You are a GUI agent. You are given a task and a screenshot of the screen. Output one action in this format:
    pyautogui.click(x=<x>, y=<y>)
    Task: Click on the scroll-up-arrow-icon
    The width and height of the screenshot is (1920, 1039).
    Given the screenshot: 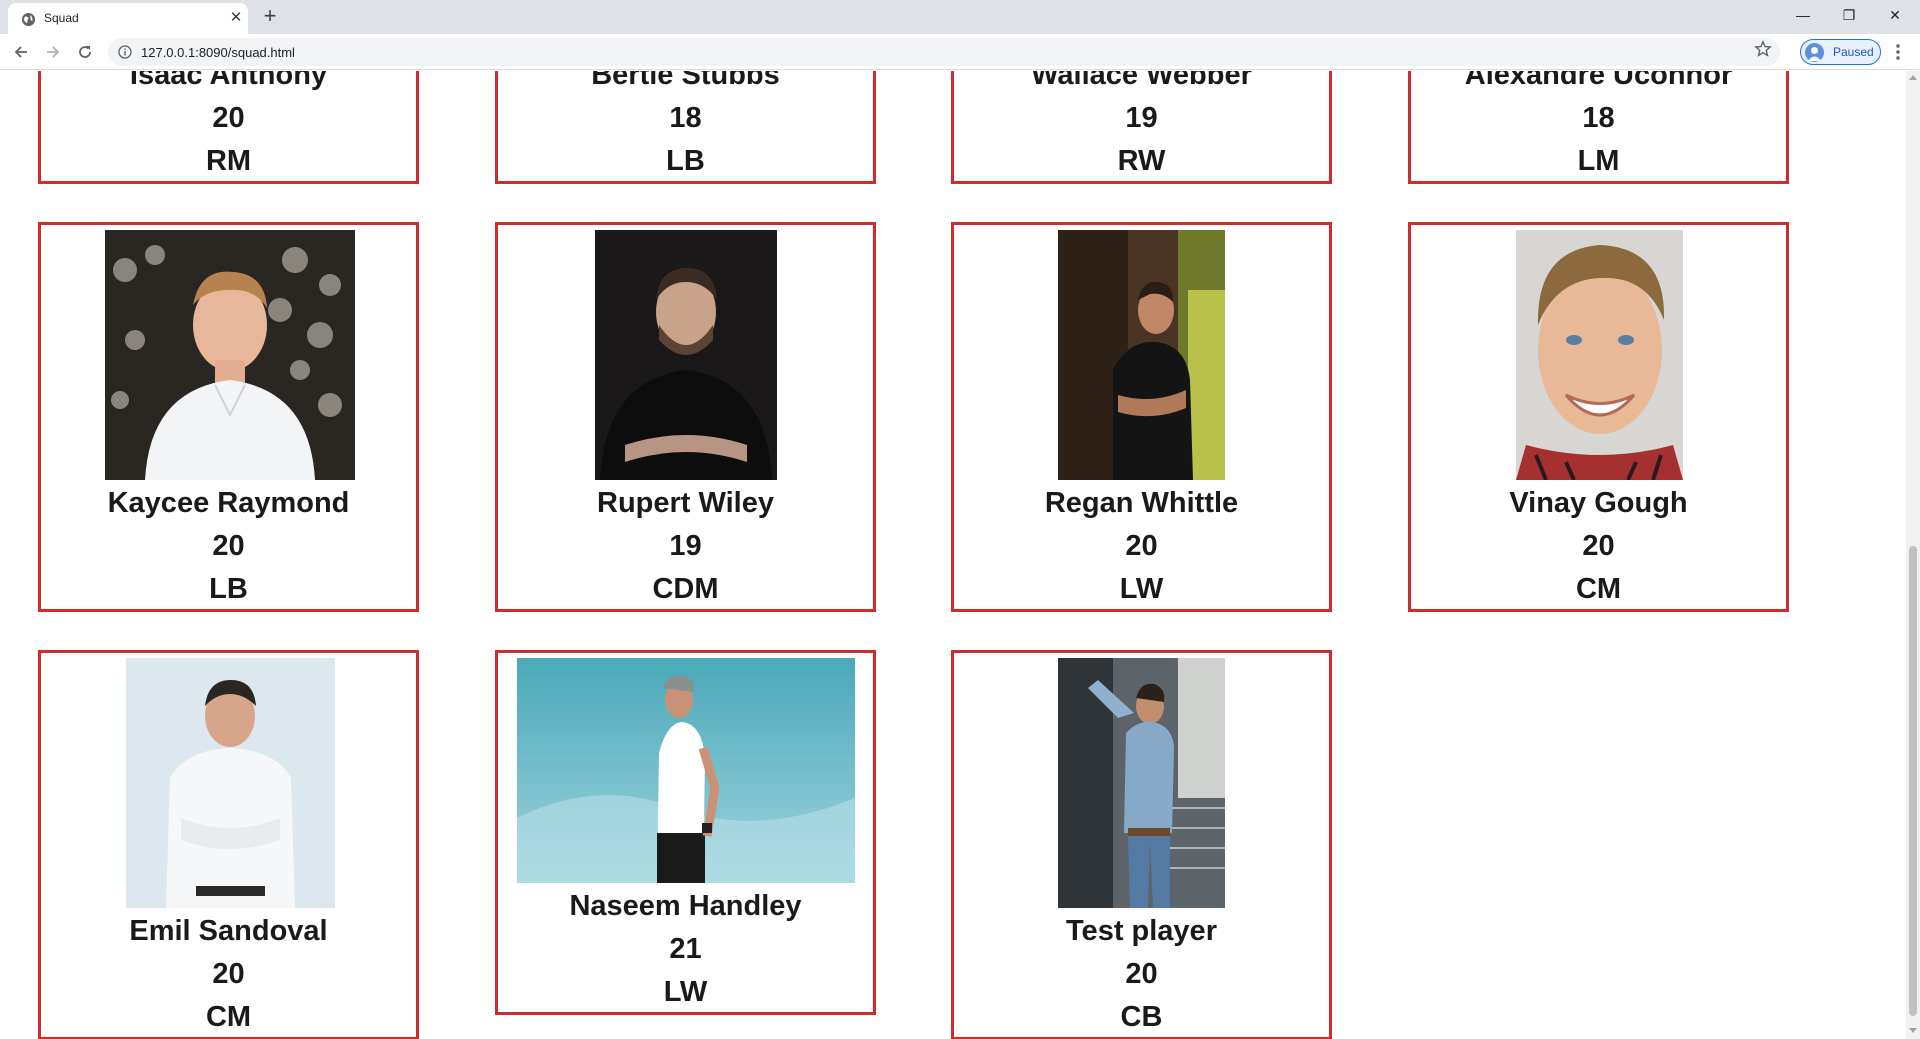 What is the action you would take?
    pyautogui.click(x=1913, y=77)
    